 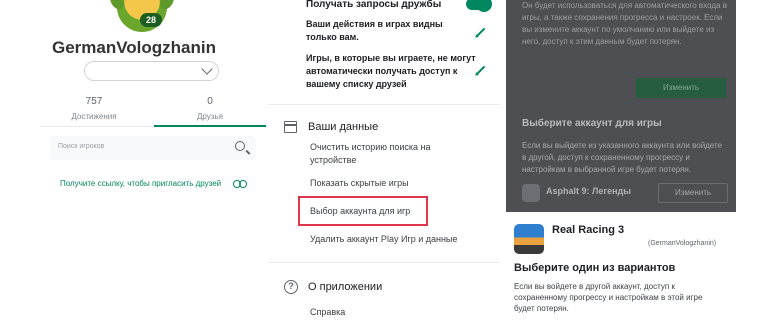 What do you see at coordinates (94, 116) in the screenshot?
I see `achievements-label: Достижения` at bounding box center [94, 116].